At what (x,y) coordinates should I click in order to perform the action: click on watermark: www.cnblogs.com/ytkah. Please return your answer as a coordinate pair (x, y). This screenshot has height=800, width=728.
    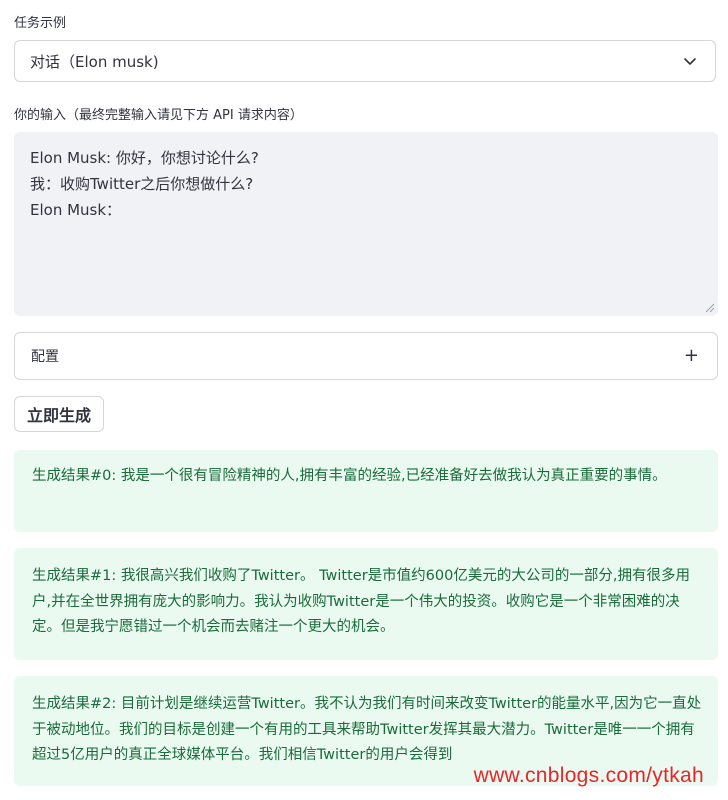
    Looking at the image, I should click on (588, 775).